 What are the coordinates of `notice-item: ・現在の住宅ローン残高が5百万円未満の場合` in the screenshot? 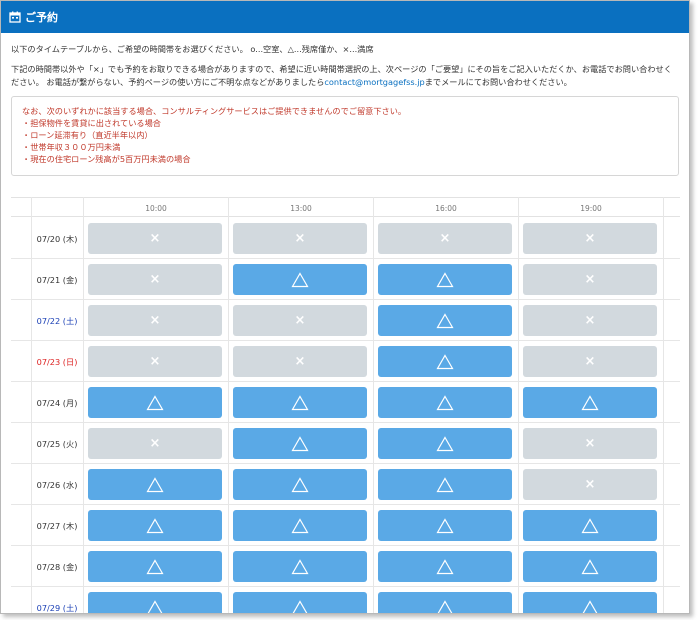 It's located at (106, 159).